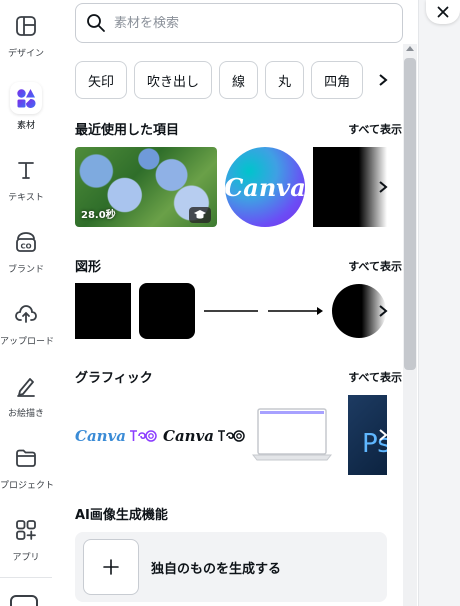  Describe the element at coordinates (25, 247) in the screenshot. I see `svg-text: CO` at that location.